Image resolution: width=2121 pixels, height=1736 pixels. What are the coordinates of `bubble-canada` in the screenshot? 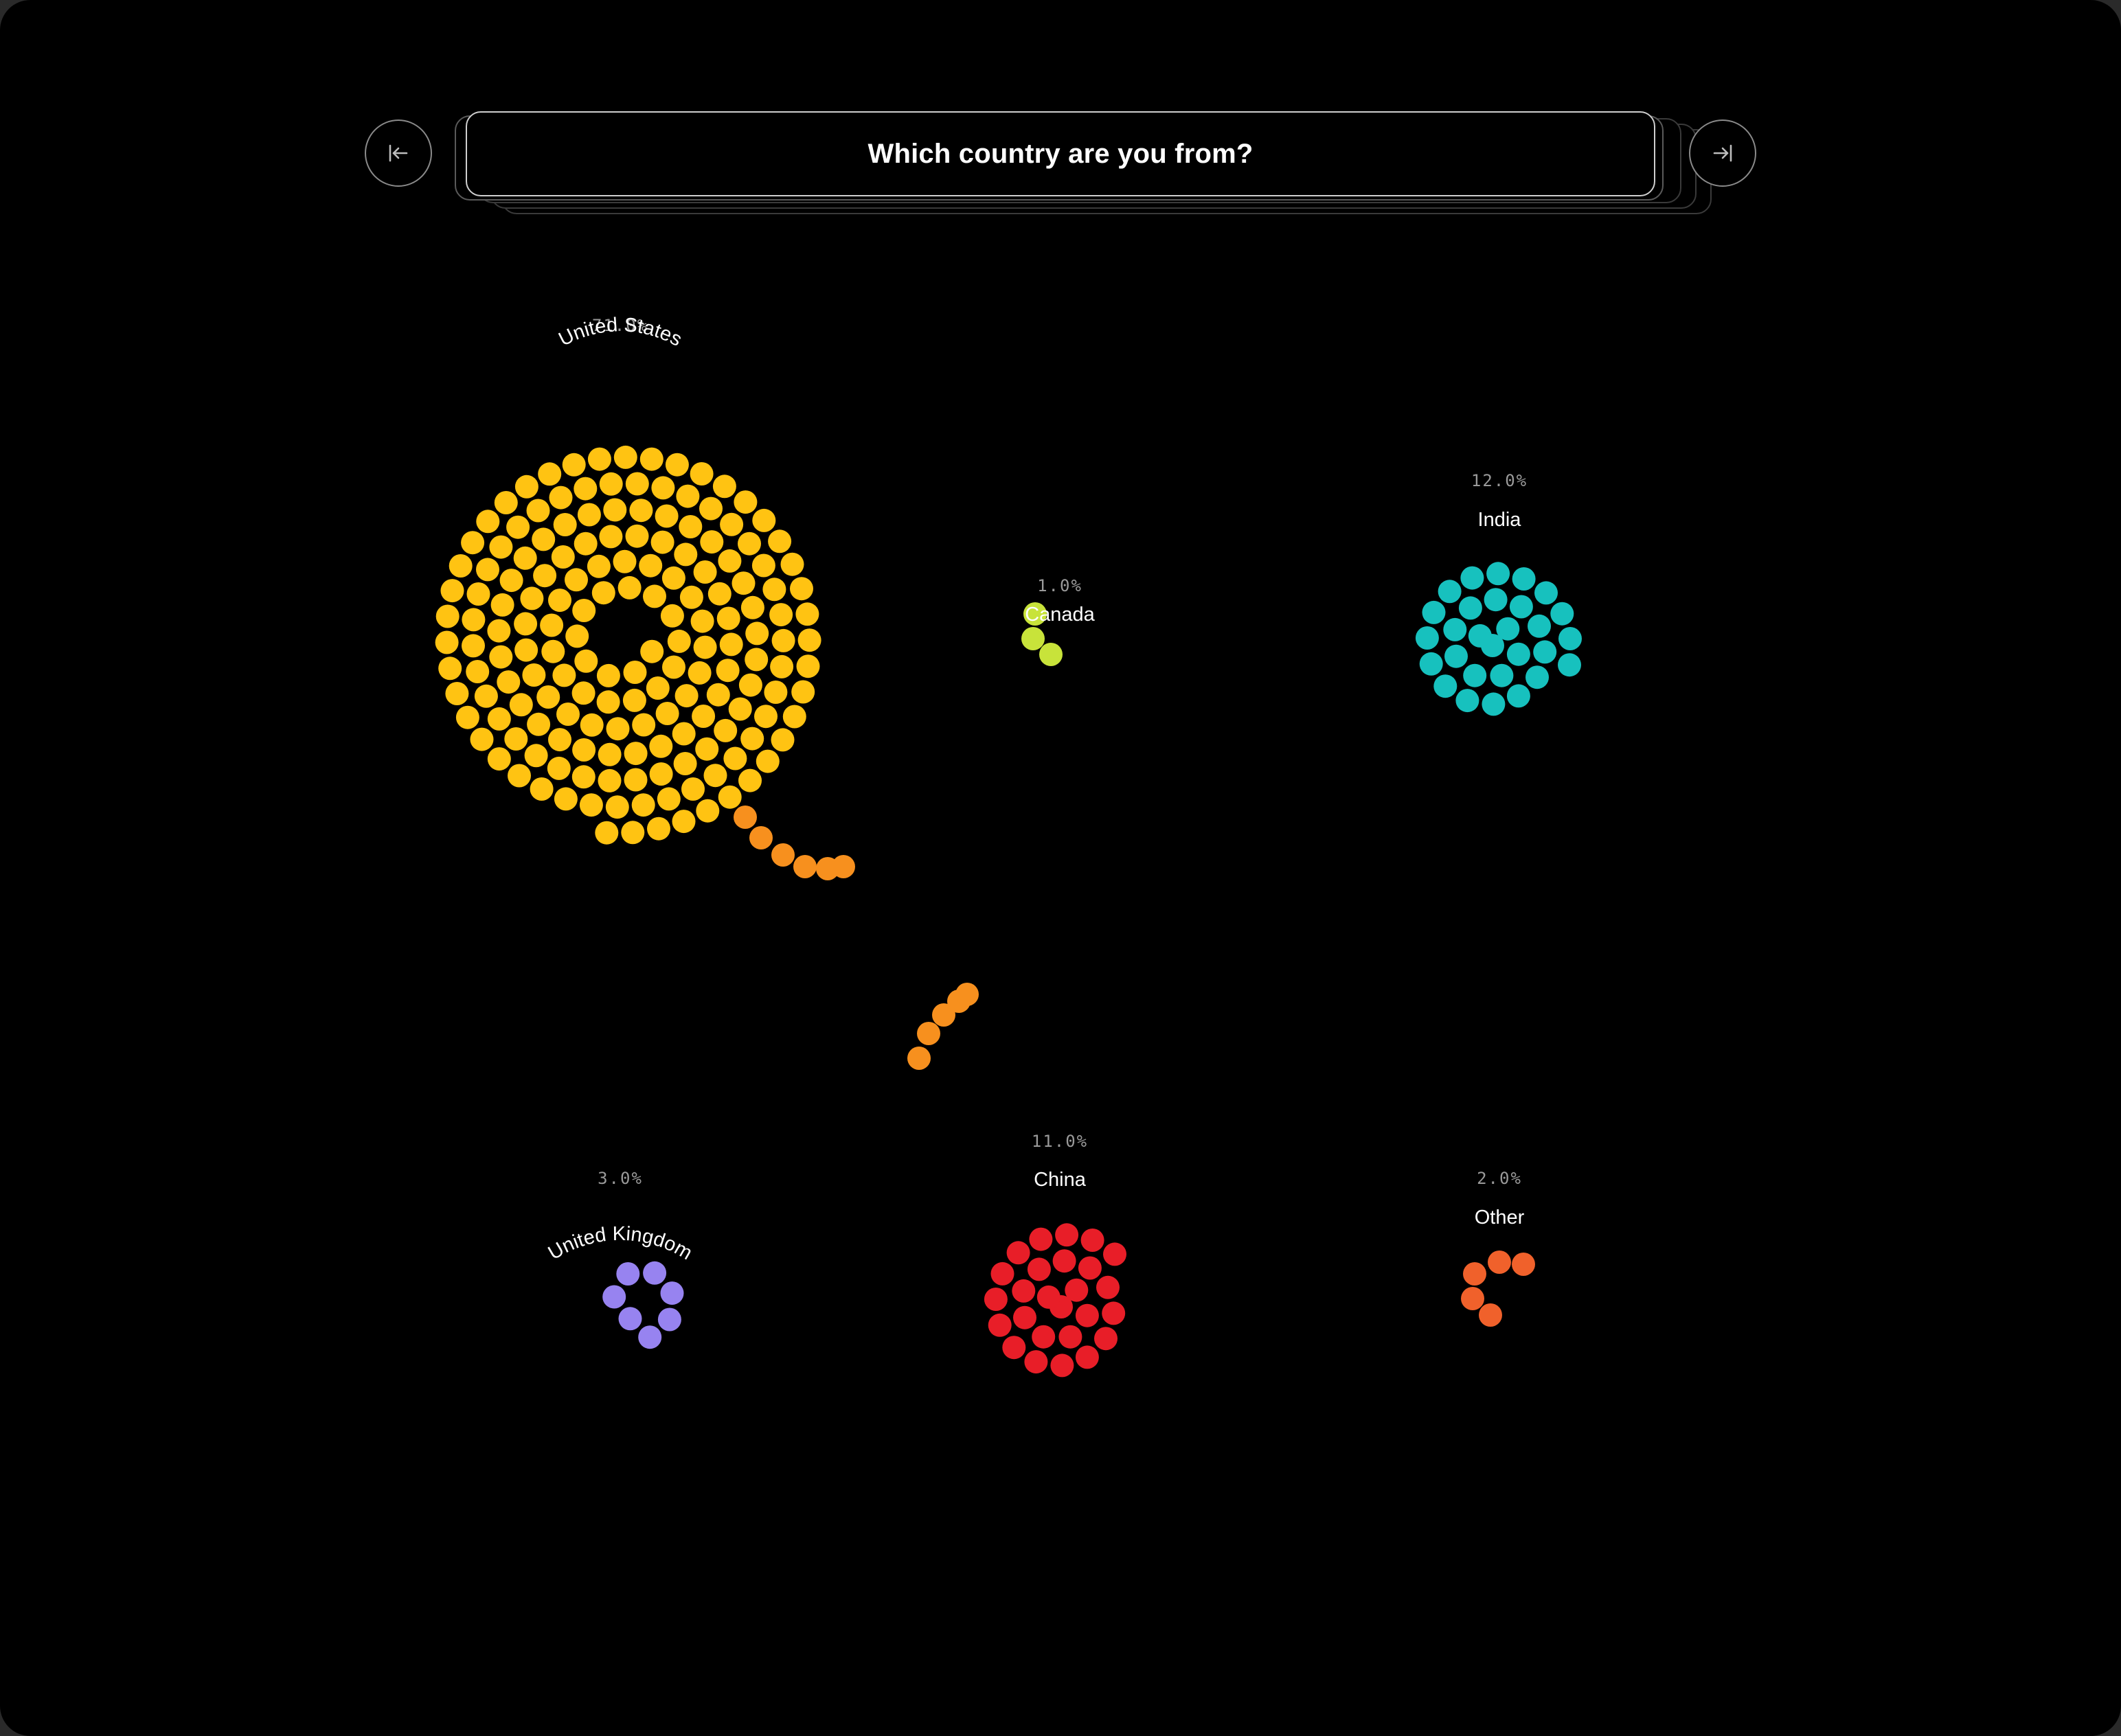 It's located at (1033, 638).